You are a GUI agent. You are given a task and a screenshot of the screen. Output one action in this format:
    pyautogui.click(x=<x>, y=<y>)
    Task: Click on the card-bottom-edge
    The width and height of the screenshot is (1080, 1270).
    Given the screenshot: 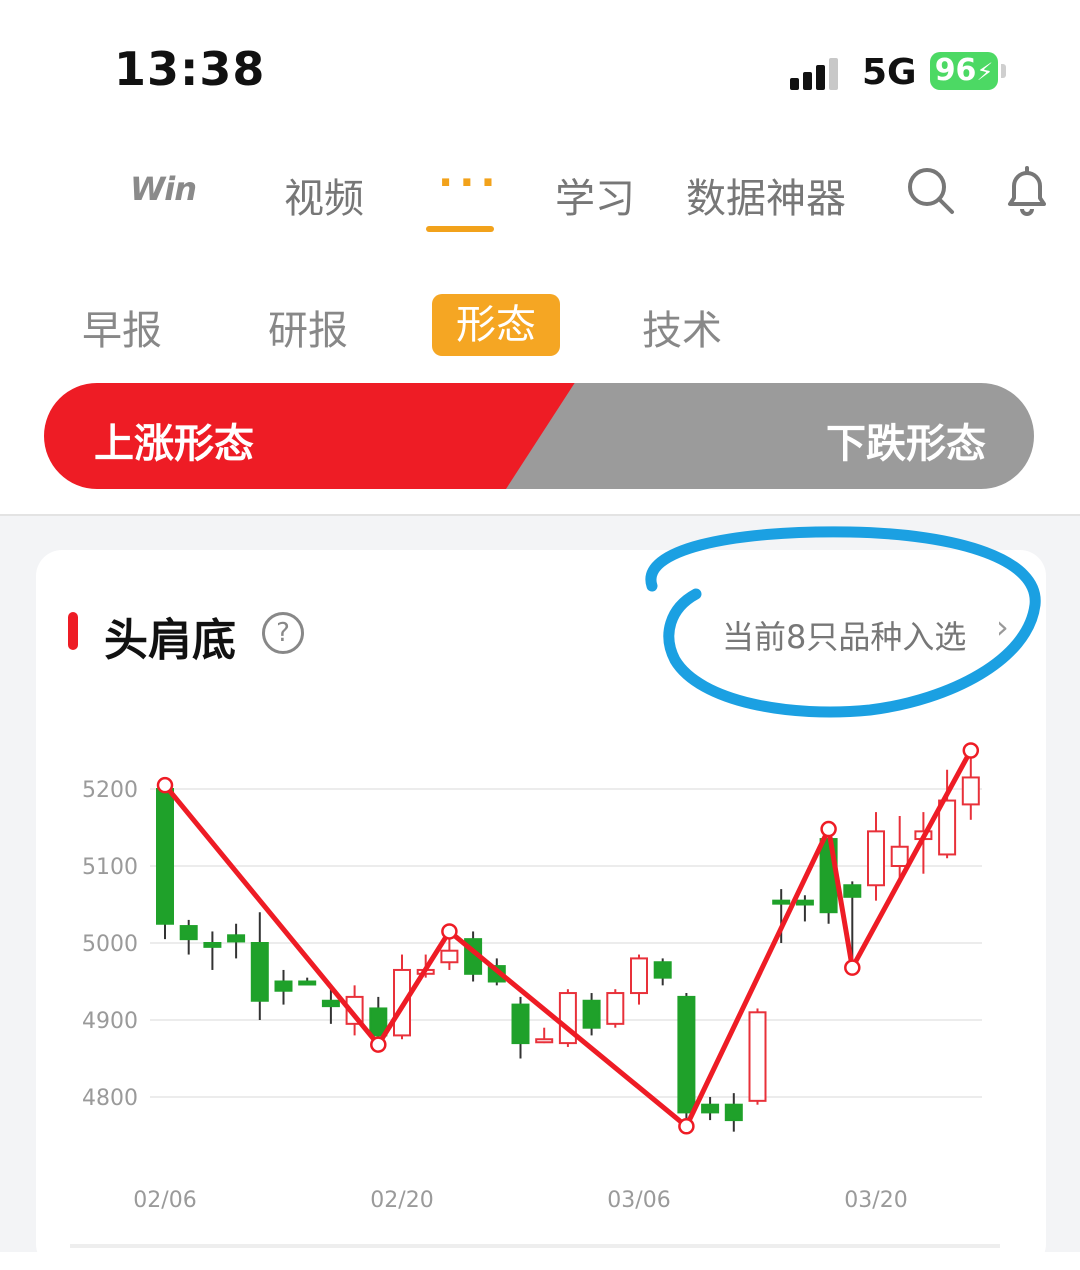 What is the action you would take?
    pyautogui.click(x=535, y=1246)
    